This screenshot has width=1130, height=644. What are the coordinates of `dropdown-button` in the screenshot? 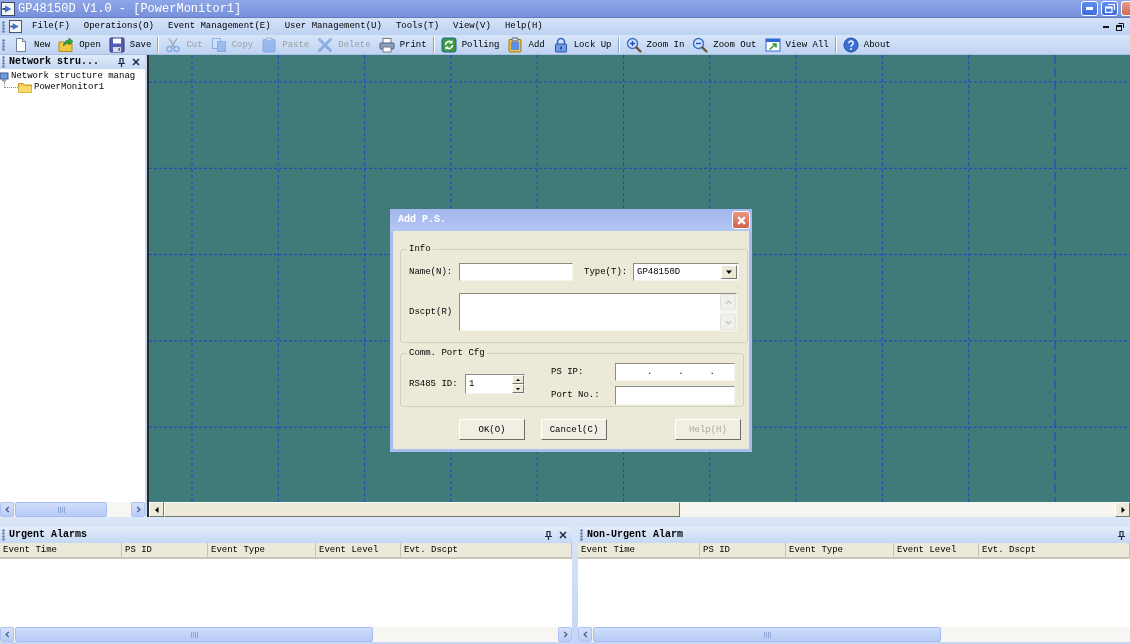 It's located at (729, 272).